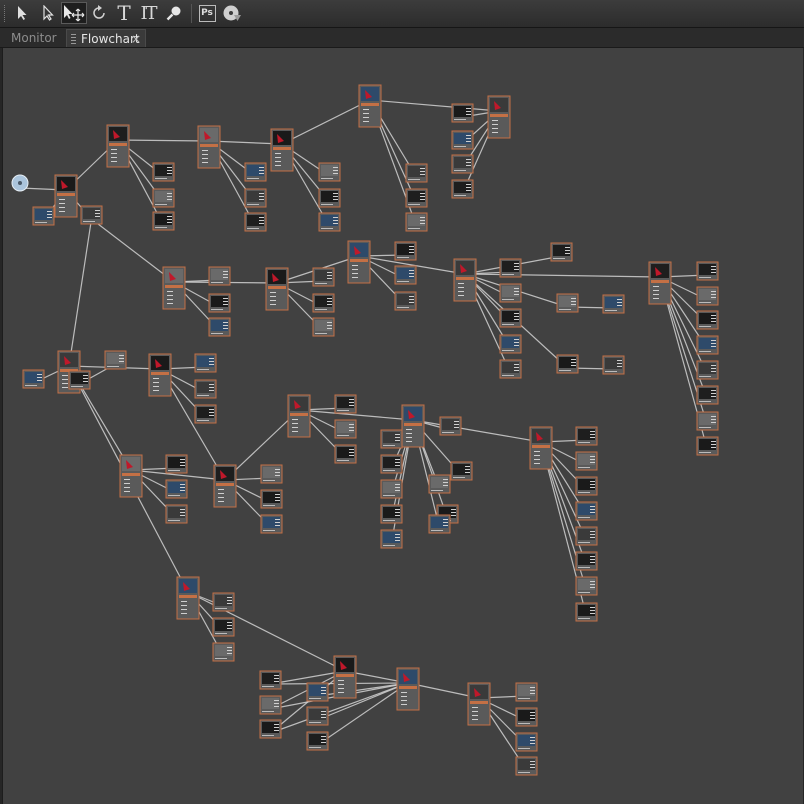 This screenshot has width=804, height=804. Describe the element at coordinates (207, 13) in the screenshot. I see `photoshop-tool-button: Ps` at that location.